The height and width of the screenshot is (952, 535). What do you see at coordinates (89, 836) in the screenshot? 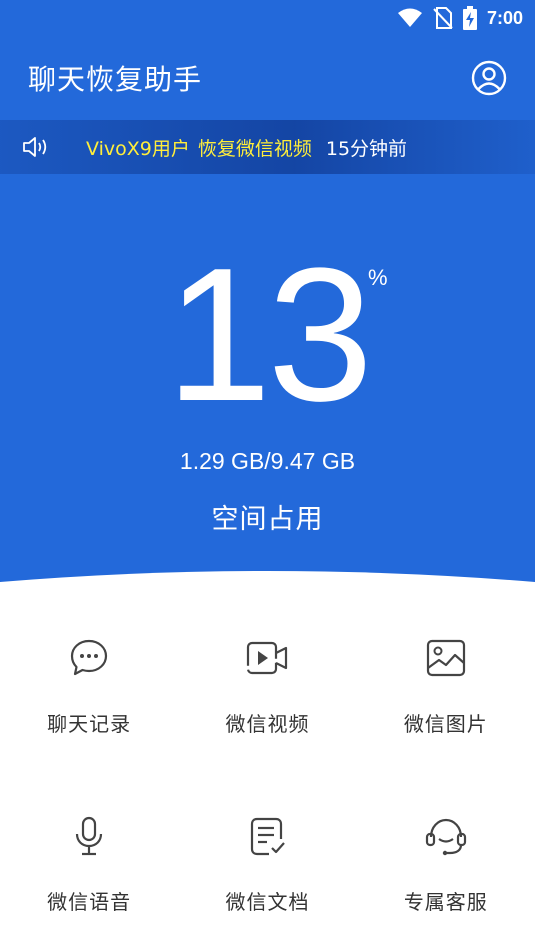
I see `microphone-icon` at bounding box center [89, 836].